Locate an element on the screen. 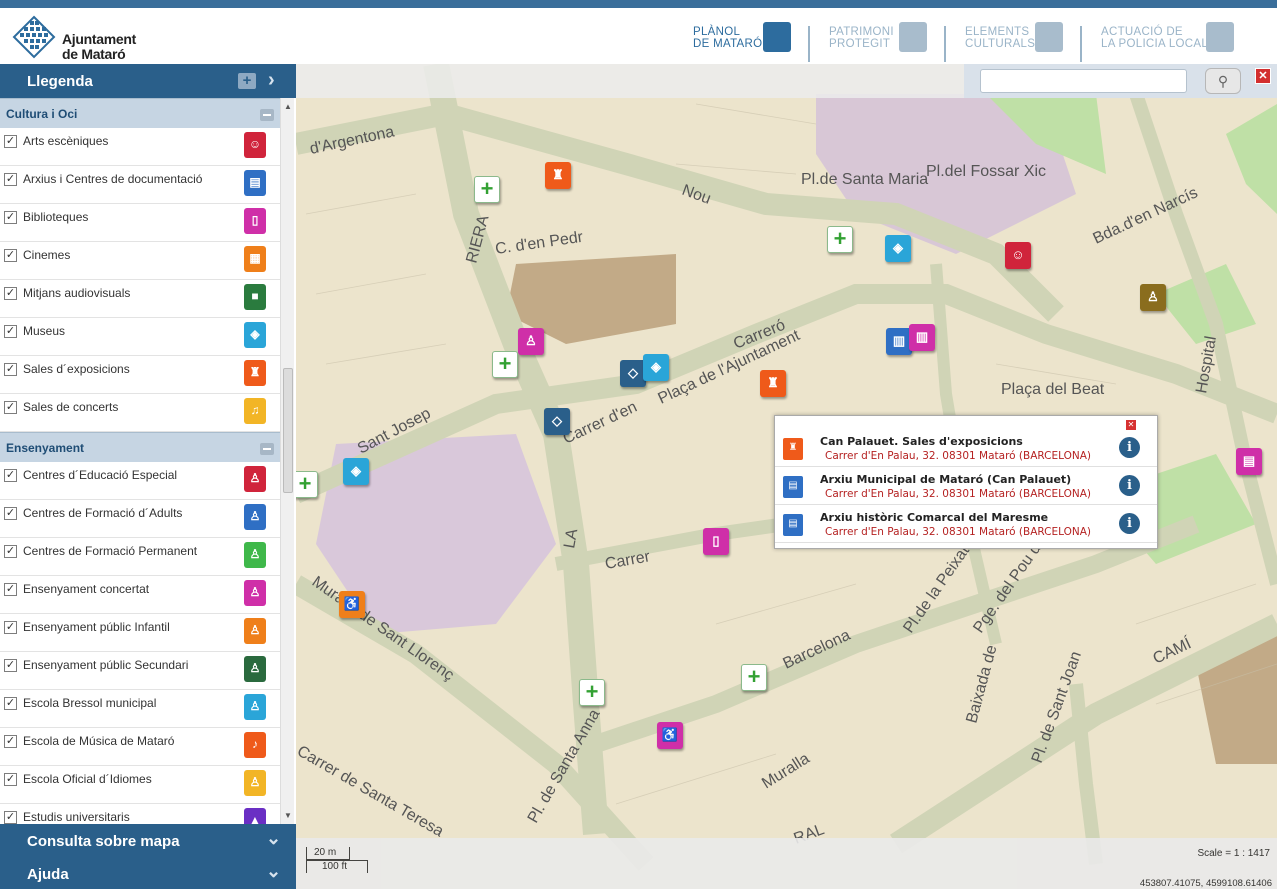 The width and height of the screenshot is (1277, 889). elderly-marker: ♿ is located at coordinates (352, 604).